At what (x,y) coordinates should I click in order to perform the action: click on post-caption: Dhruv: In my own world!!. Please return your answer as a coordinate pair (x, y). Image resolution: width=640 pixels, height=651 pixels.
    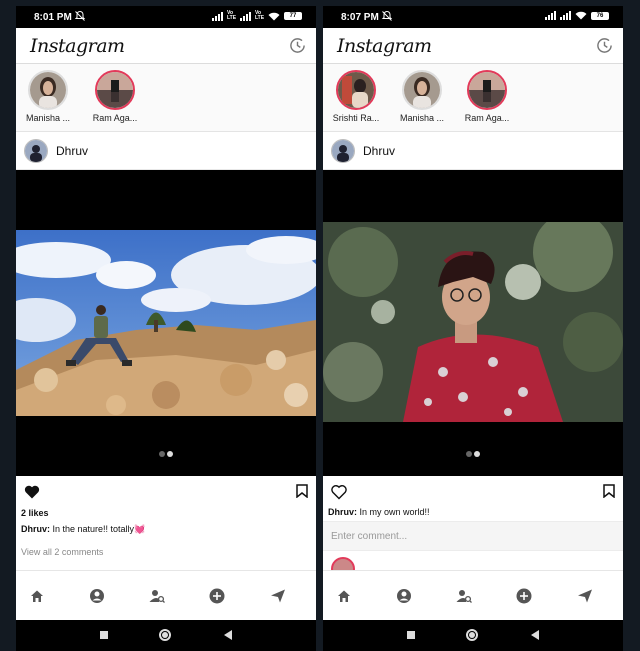
    Looking at the image, I should click on (473, 510).